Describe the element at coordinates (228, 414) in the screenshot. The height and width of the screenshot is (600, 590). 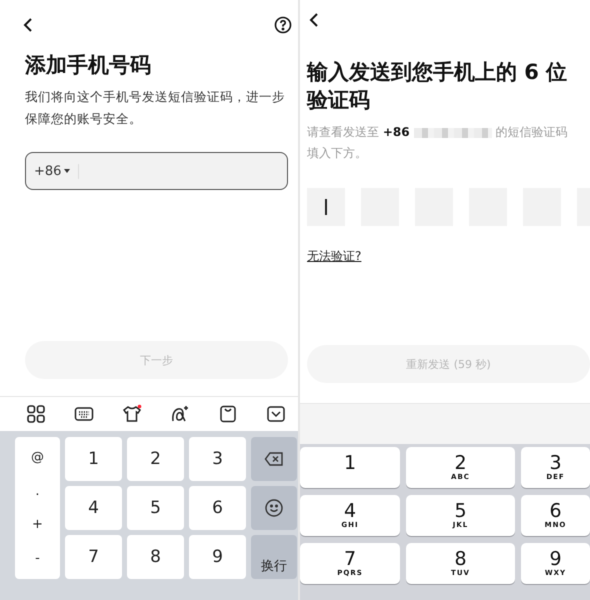
I see `bag-icon` at that location.